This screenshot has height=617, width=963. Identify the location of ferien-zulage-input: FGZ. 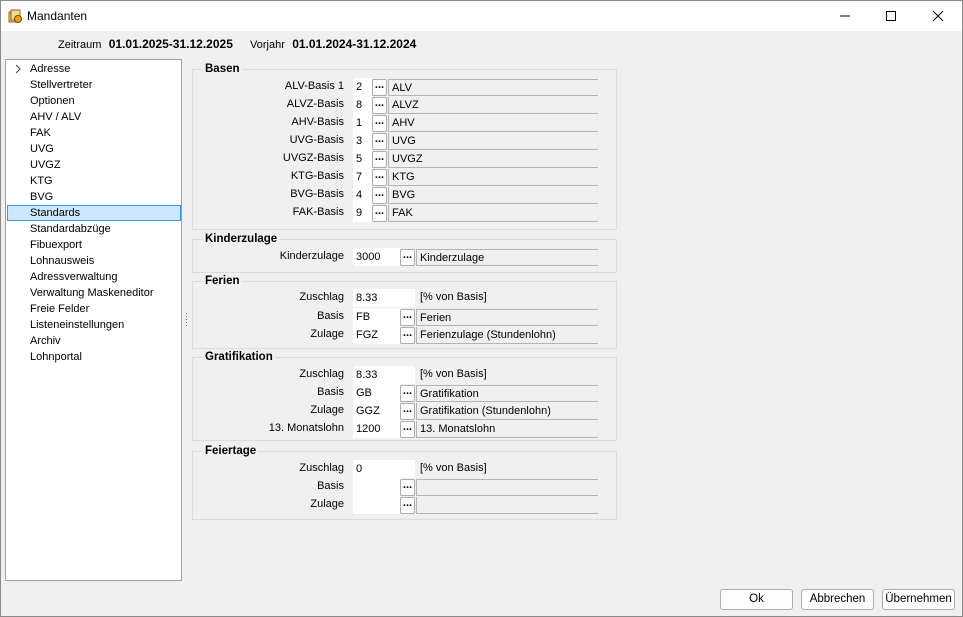
(376, 335).